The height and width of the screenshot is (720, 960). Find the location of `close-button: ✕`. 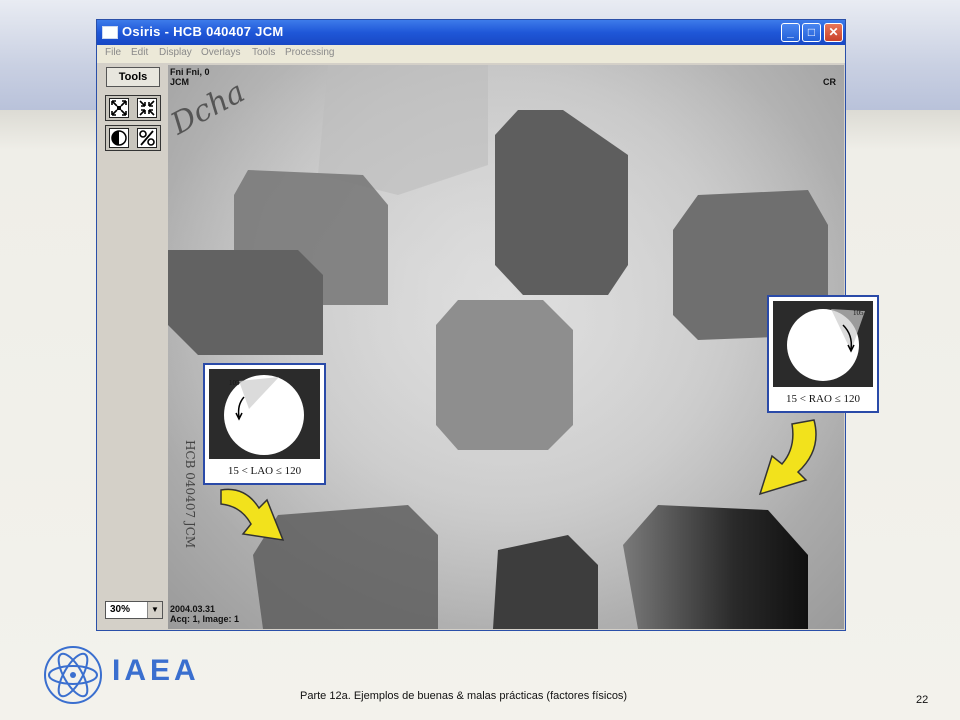

close-button: ✕ is located at coordinates (833, 32).